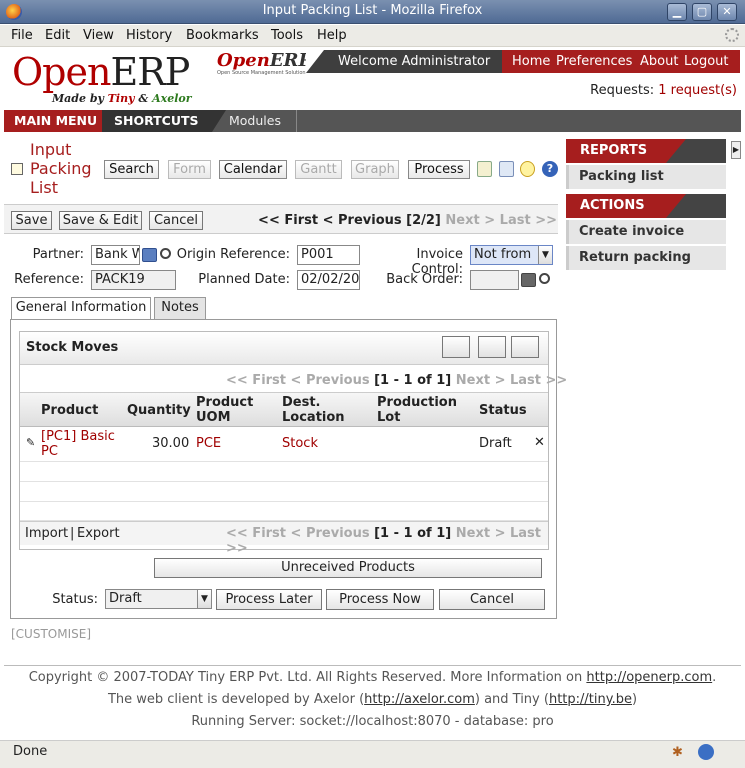 This screenshot has height=768, width=745. What do you see at coordinates (208, 443) in the screenshot?
I see `row-uom: PCE` at bounding box center [208, 443].